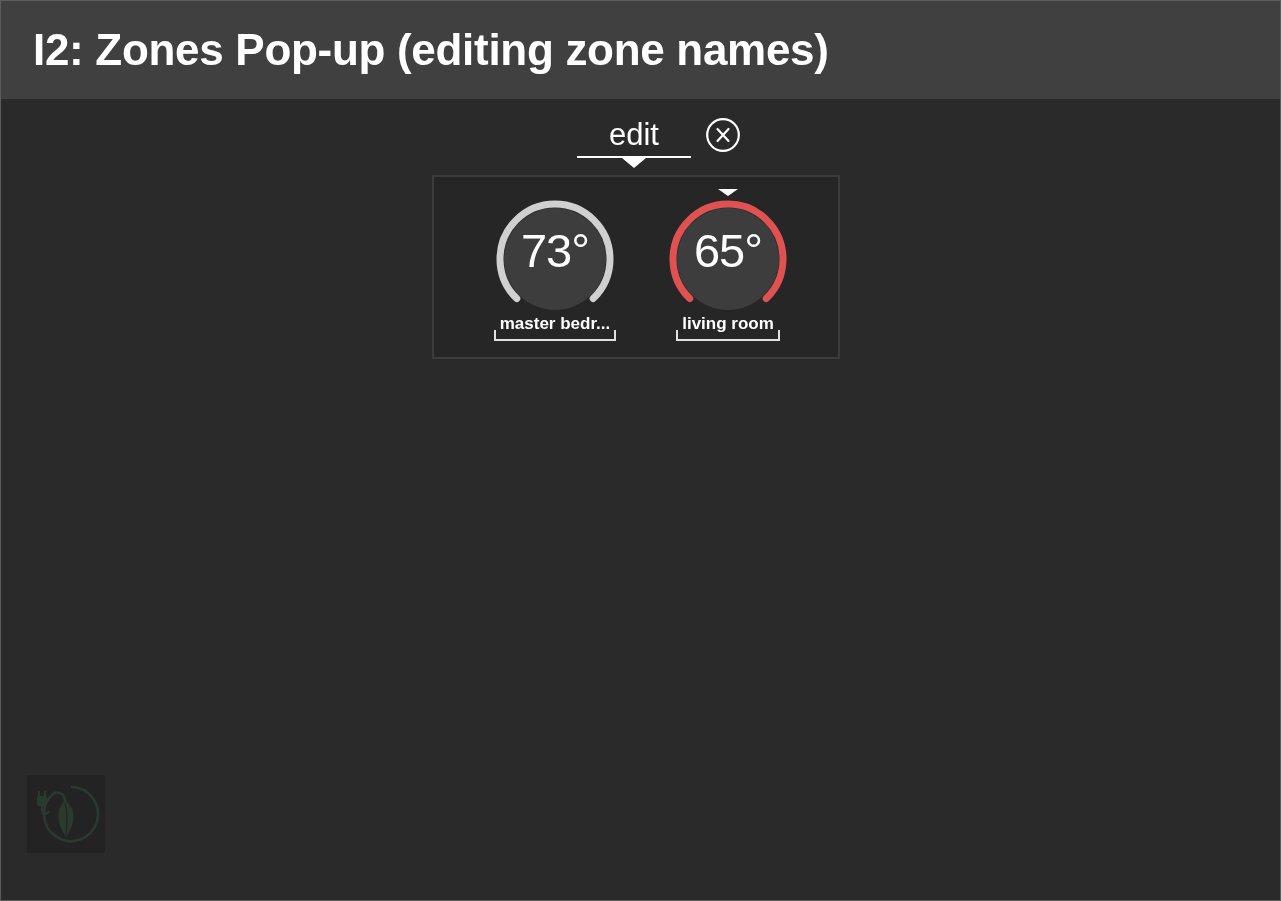 The height and width of the screenshot is (901, 1281). Describe the element at coordinates (431, 50) in the screenshot. I see `page-title: I2: Zones Pop-up (editing zone names)` at that location.